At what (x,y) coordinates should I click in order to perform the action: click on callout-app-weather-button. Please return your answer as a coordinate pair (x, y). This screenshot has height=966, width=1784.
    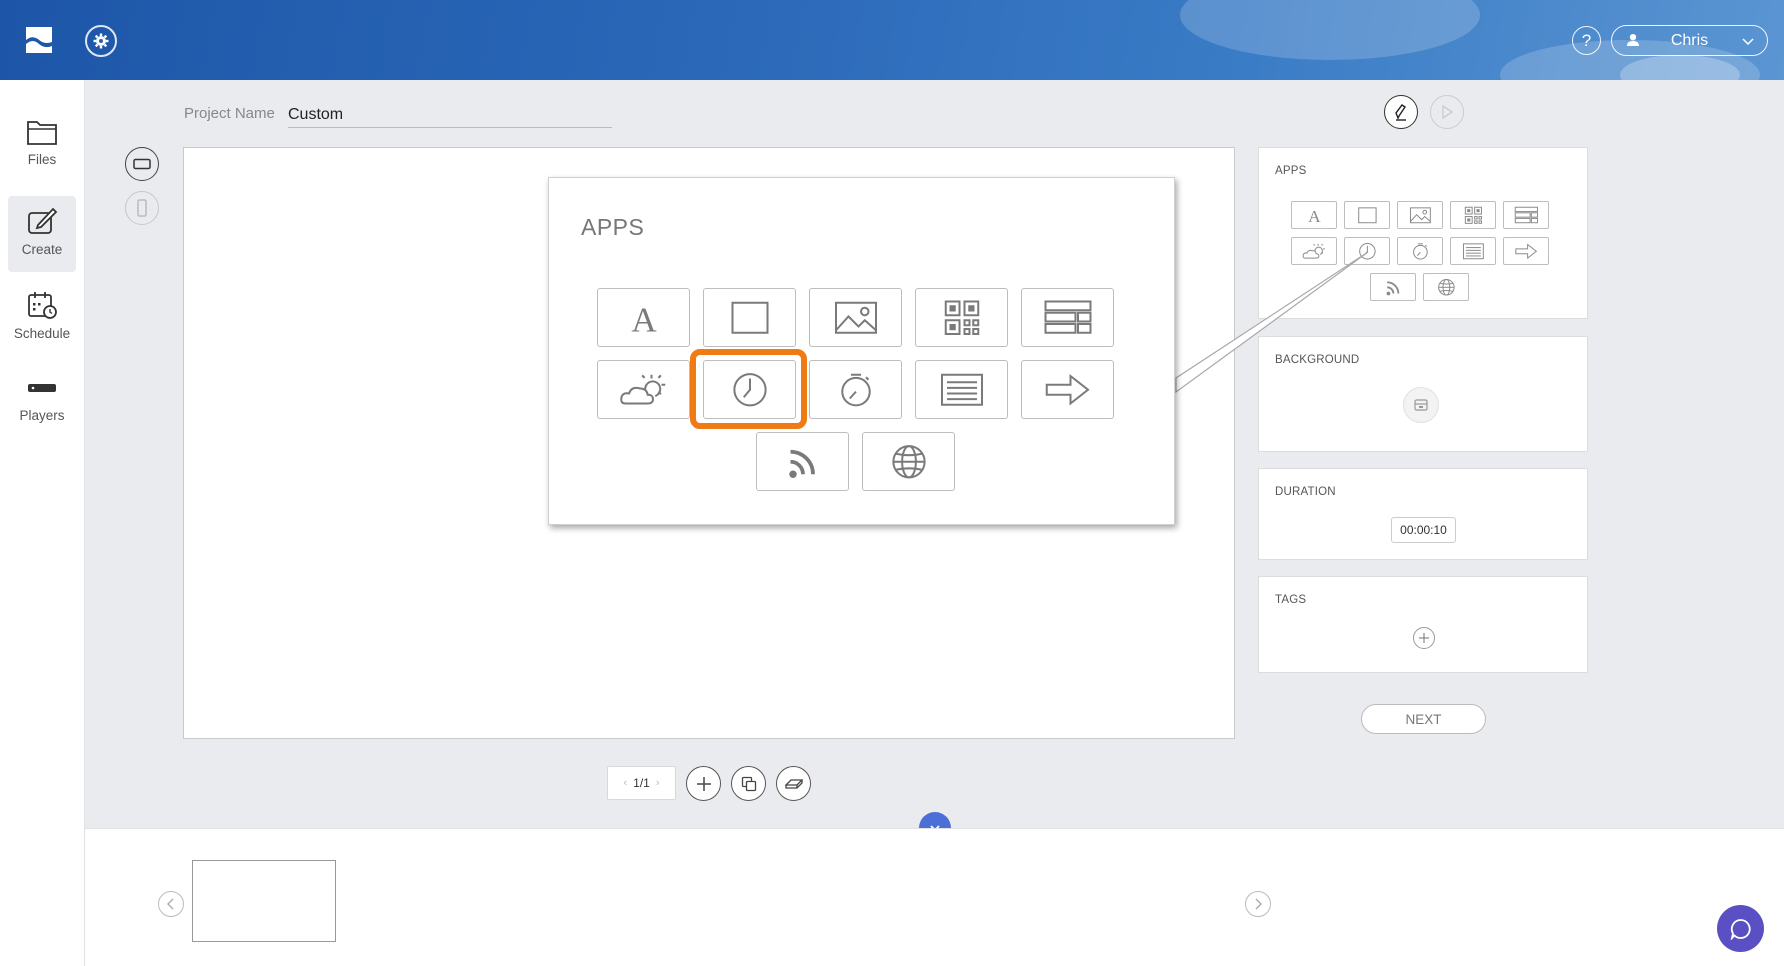
    Looking at the image, I should click on (643, 389).